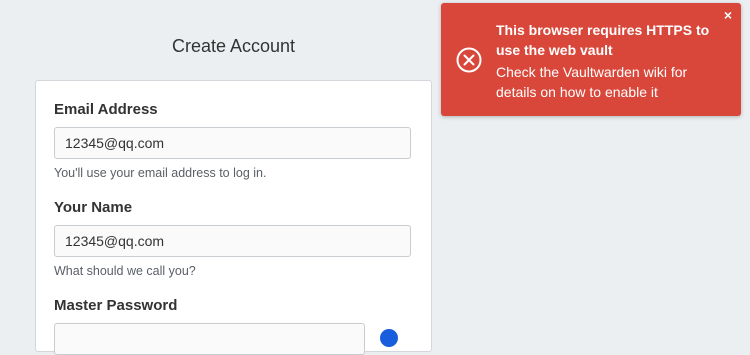 Image resolution: width=750 pixels, height=355 pixels. I want to click on name-field: 12345@qq.com, so click(232, 241).